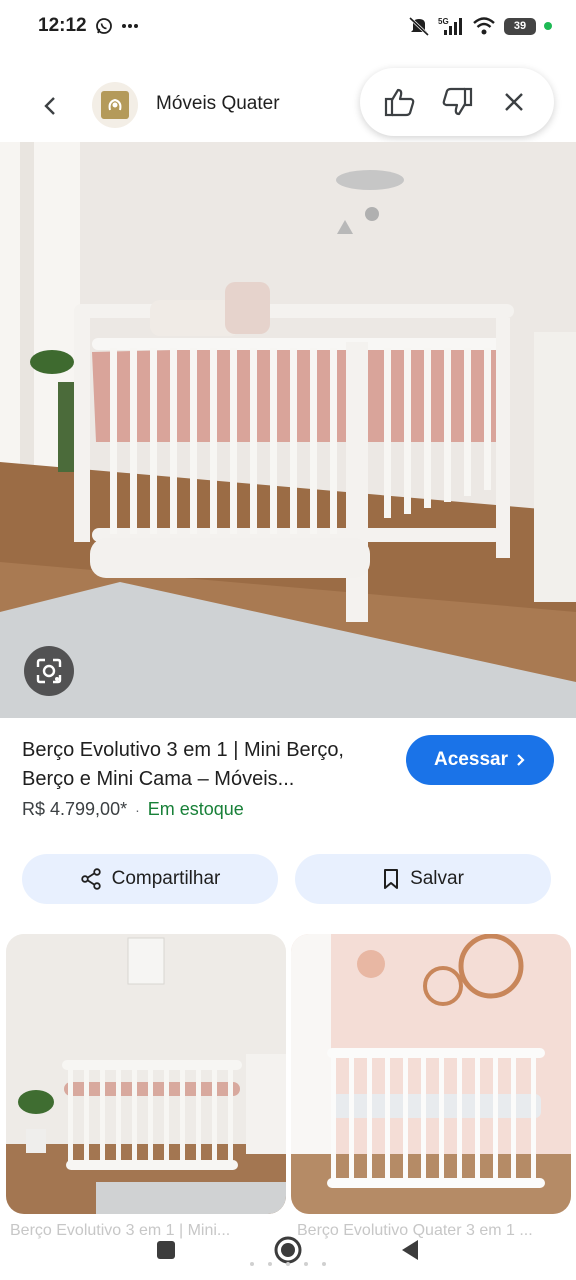 Image resolution: width=576 pixels, height=1280 pixels. Describe the element at coordinates (90, 879) in the screenshot. I see `share-icon` at that location.